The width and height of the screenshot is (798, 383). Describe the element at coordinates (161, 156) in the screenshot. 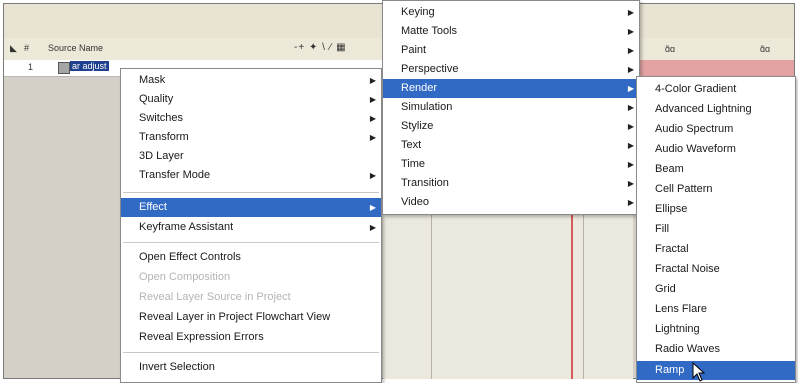

I see `menu-item-label: 3D Layer` at that location.